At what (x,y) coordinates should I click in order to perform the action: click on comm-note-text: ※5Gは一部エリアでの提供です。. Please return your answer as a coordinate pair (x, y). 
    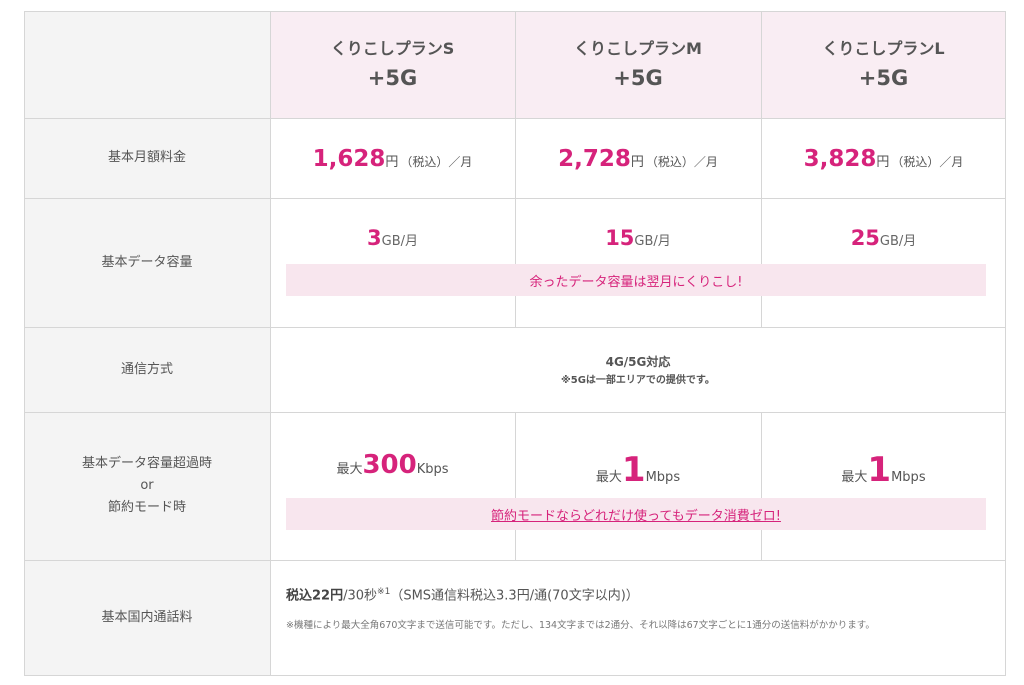
    Looking at the image, I should click on (638, 380).